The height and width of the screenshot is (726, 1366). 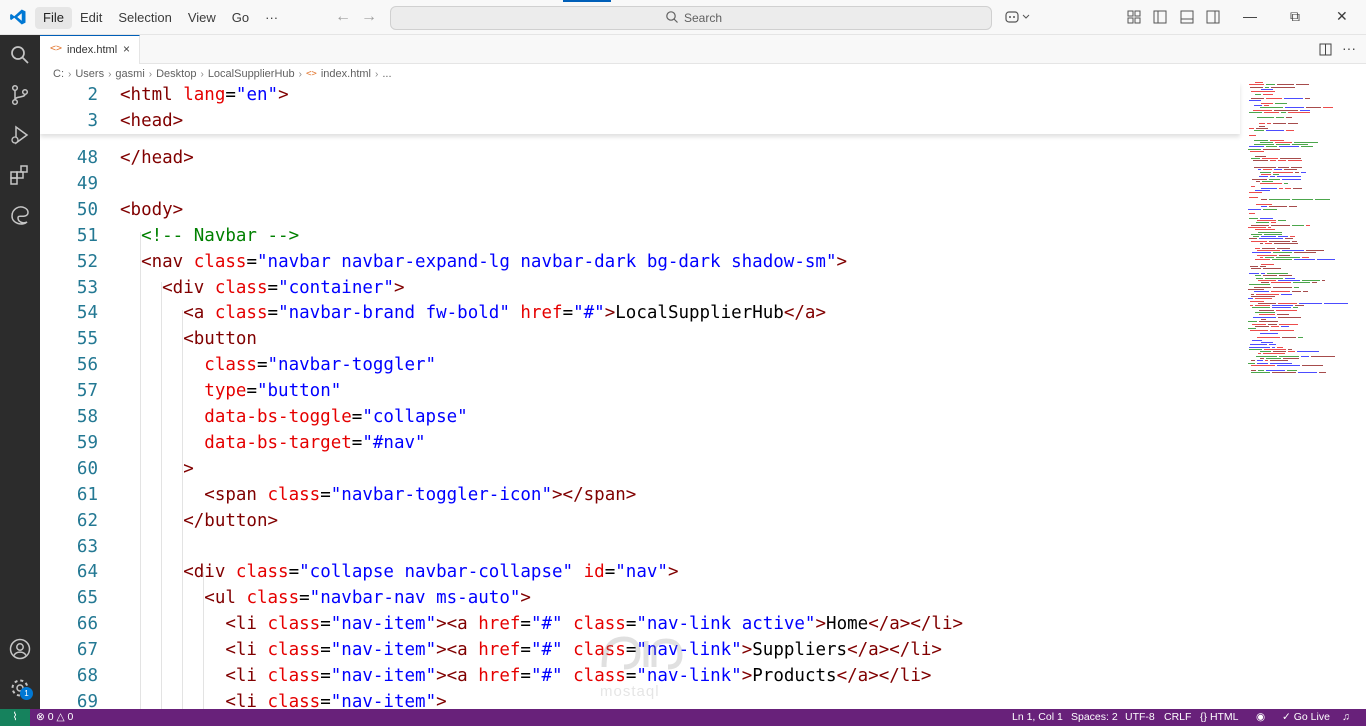 What do you see at coordinates (91, 18) in the screenshot?
I see `menu-edit: Edit` at bounding box center [91, 18].